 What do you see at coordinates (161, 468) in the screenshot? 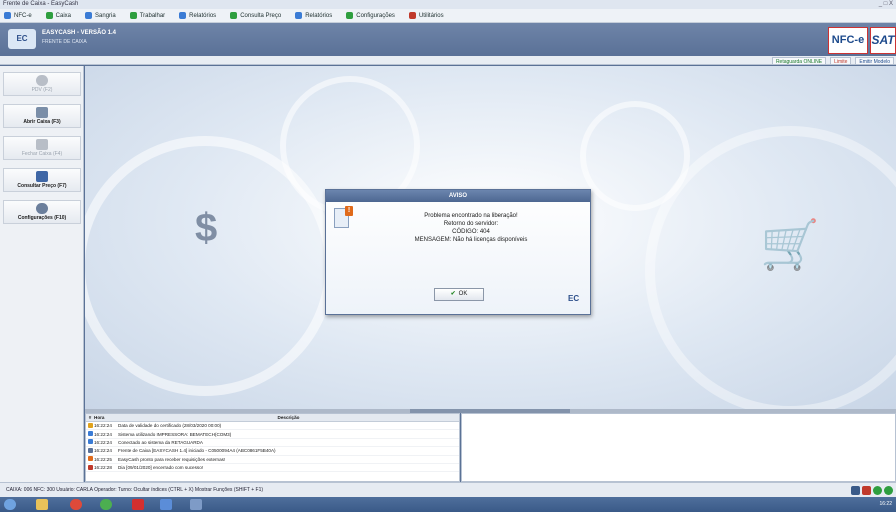
I see `log-text: Dia [09/01/2020] encerrado com sucesso!` at bounding box center [161, 468].